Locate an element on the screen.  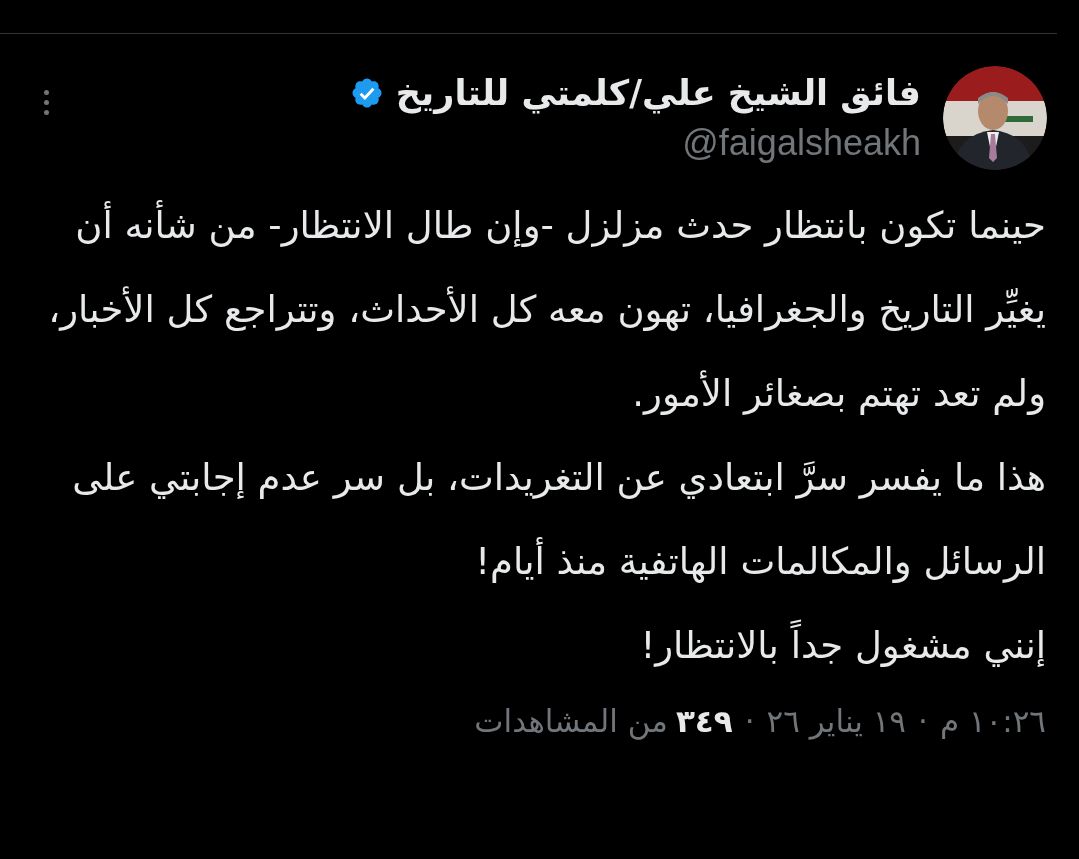
author-handle: @faigalsheakh is located at coordinates (801, 143).